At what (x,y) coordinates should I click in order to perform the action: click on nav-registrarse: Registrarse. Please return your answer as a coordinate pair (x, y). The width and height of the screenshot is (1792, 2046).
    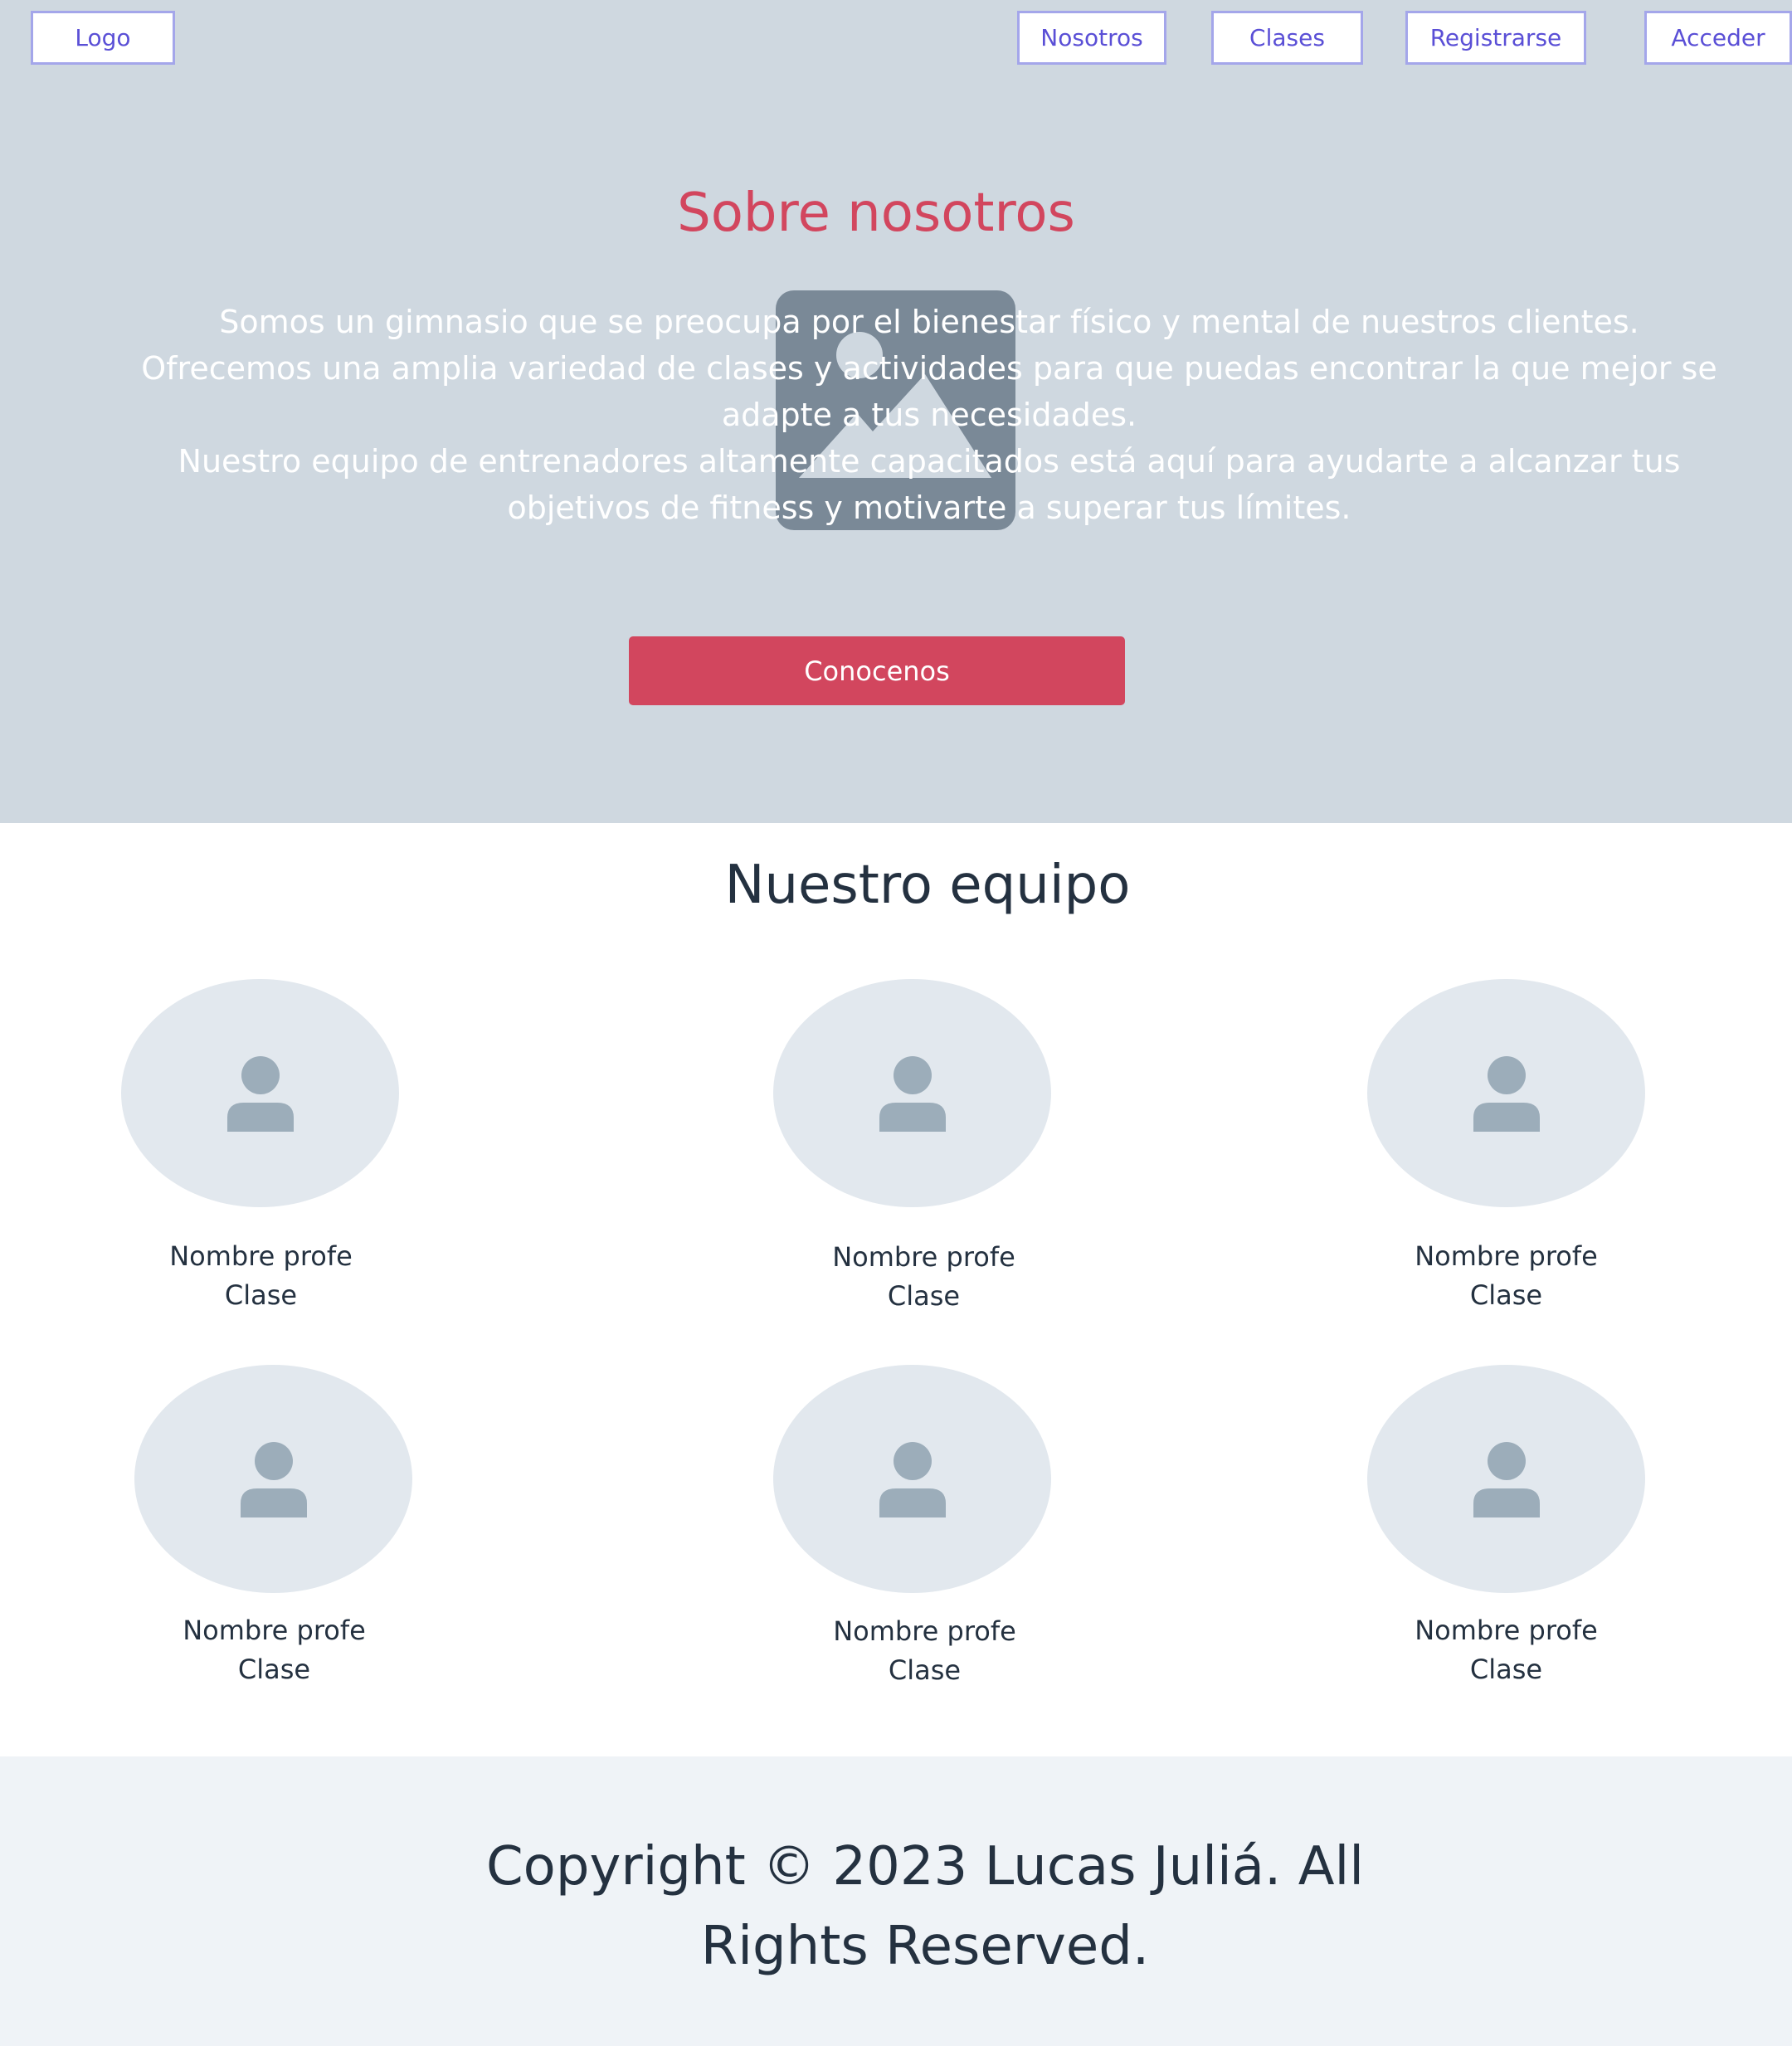
    Looking at the image, I should click on (1495, 38).